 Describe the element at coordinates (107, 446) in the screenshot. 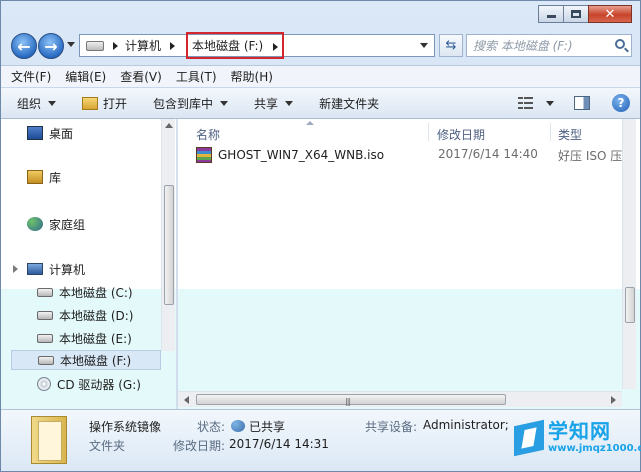

I see `details-kind: 文件夹` at that location.